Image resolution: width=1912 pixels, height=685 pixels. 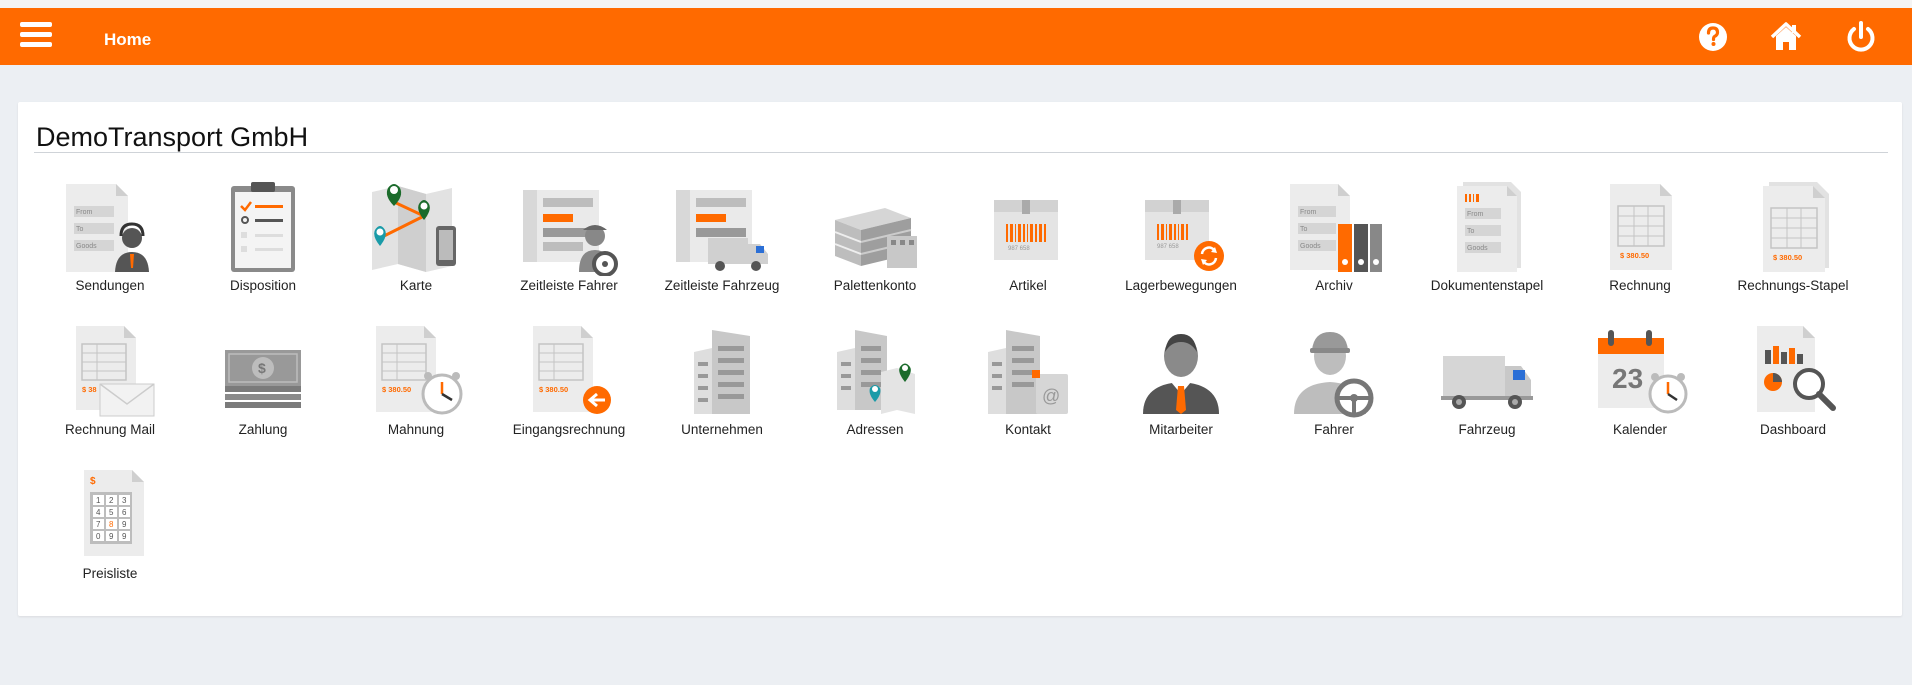 What do you see at coordinates (1334, 429) in the screenshot?
I see `tile-label: Fahrer` at bounding box center [1334, 429].